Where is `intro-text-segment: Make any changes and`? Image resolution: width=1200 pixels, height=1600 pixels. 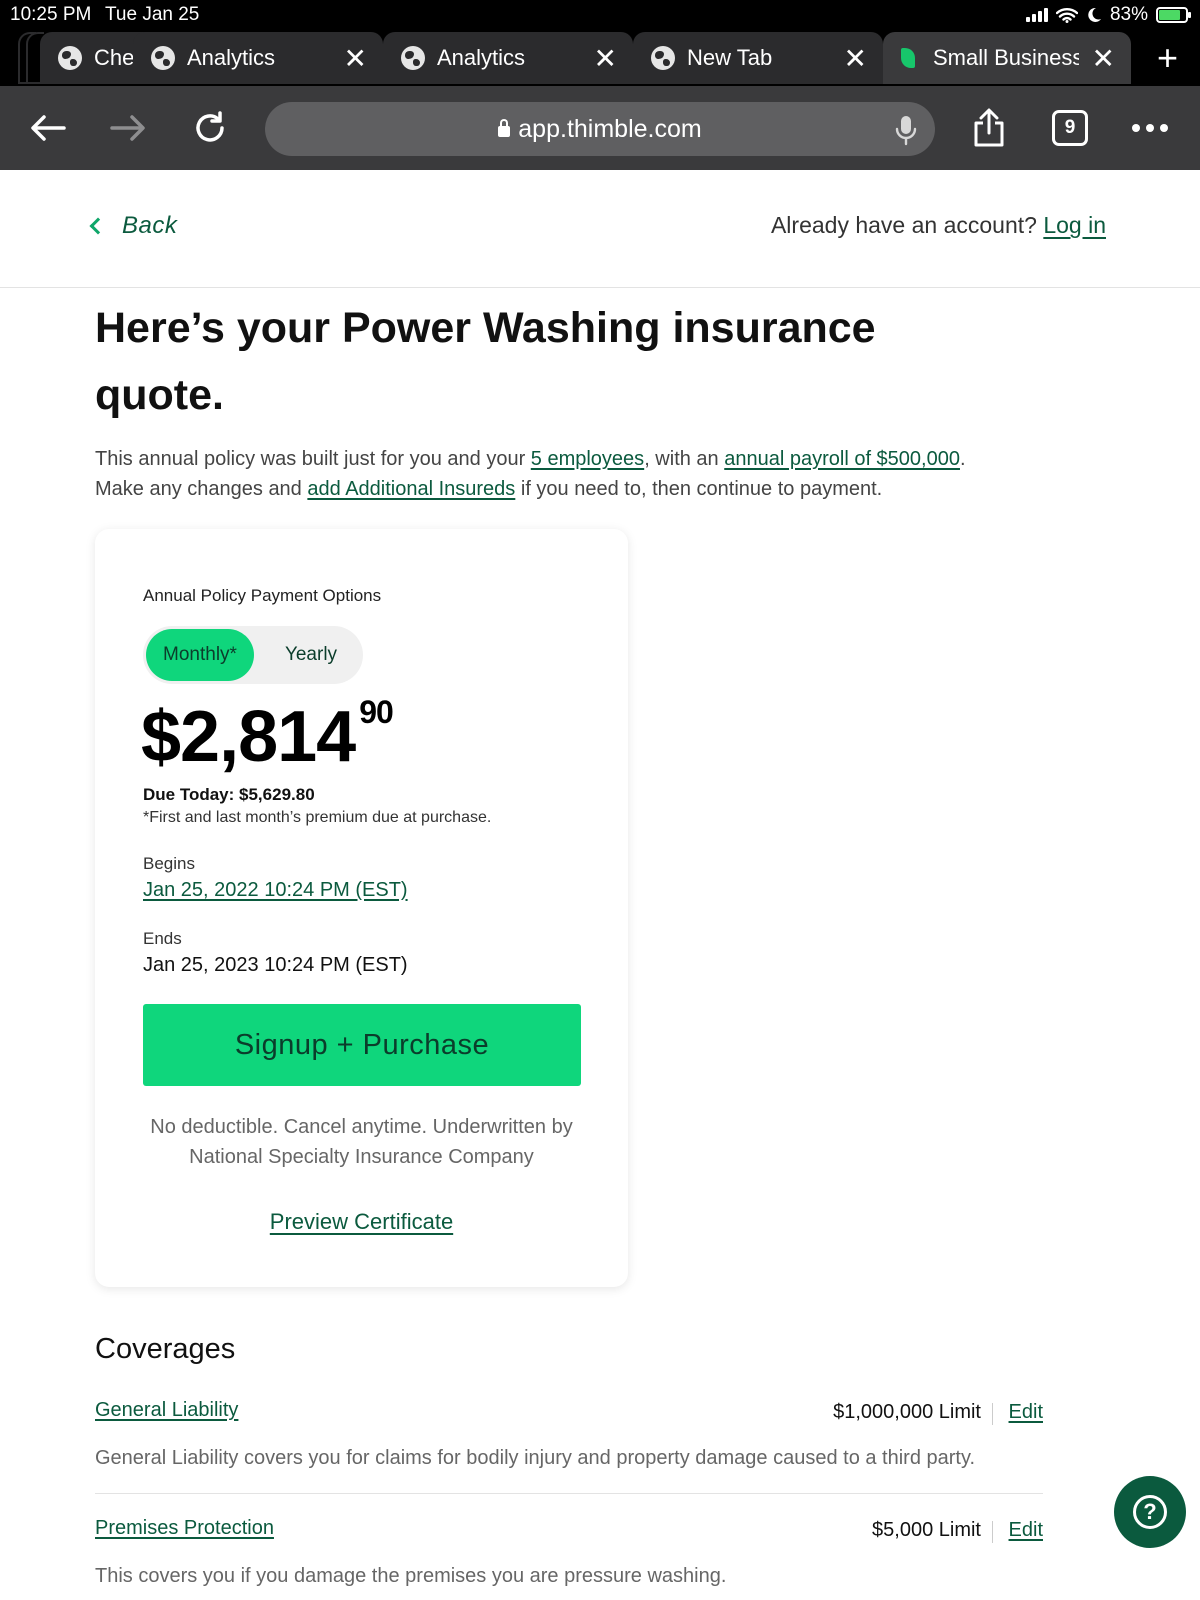 intro-text-segment: Make any changes and is located at coordinates (201, 489).